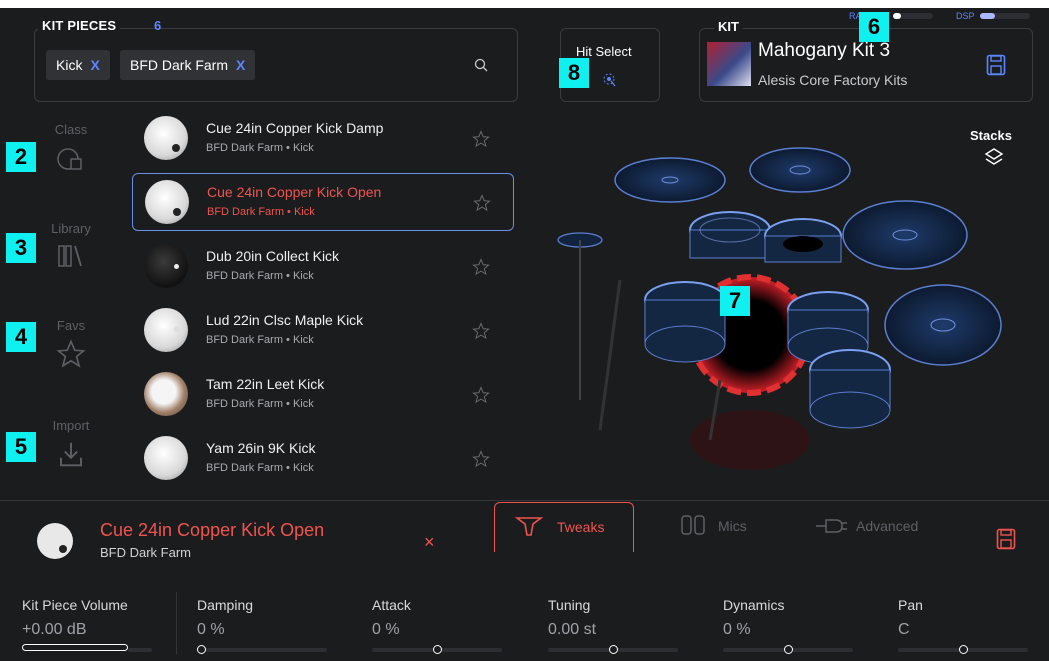  Describe the element at coordinates (874, 27) in the screenshot. I see `annotation-badge: 6` at that location.